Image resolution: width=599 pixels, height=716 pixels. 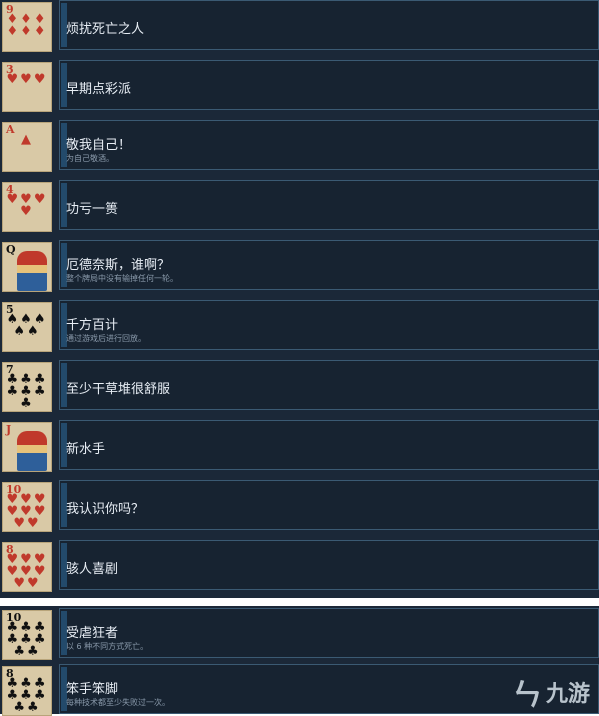 I want to click on achievement-title: 敬我自己！, so click(x=99, y=145).